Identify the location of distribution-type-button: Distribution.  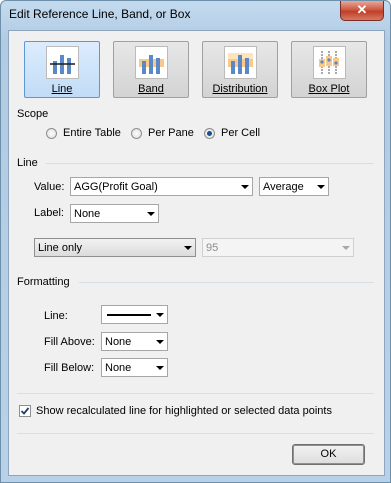
(240, 69).